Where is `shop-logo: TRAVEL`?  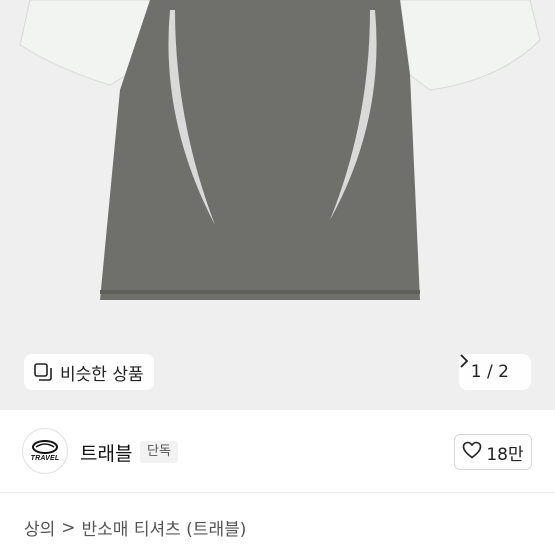
shop-logo: TRAVEL is located at coordinates (45, 451).